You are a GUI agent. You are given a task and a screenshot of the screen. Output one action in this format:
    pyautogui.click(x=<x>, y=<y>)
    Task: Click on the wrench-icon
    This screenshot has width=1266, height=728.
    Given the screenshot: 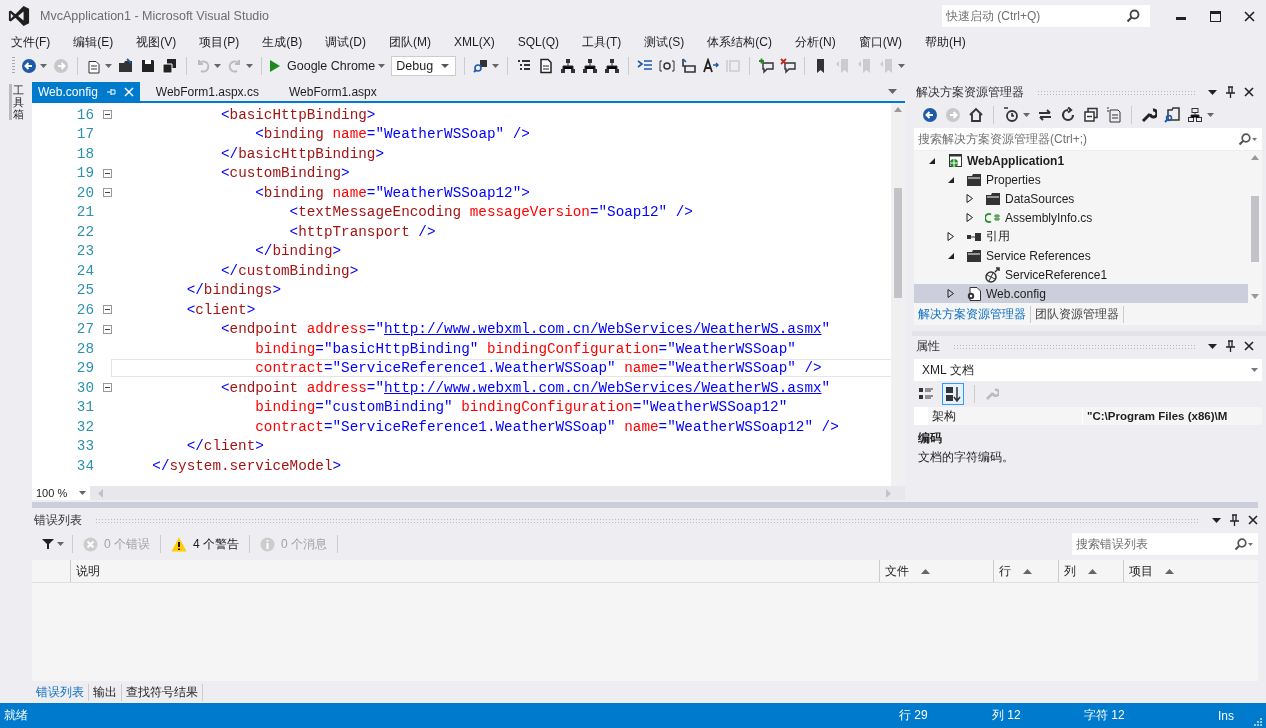 What is the action you would take?
    pyautogui.click(x=1149, y=115)
    